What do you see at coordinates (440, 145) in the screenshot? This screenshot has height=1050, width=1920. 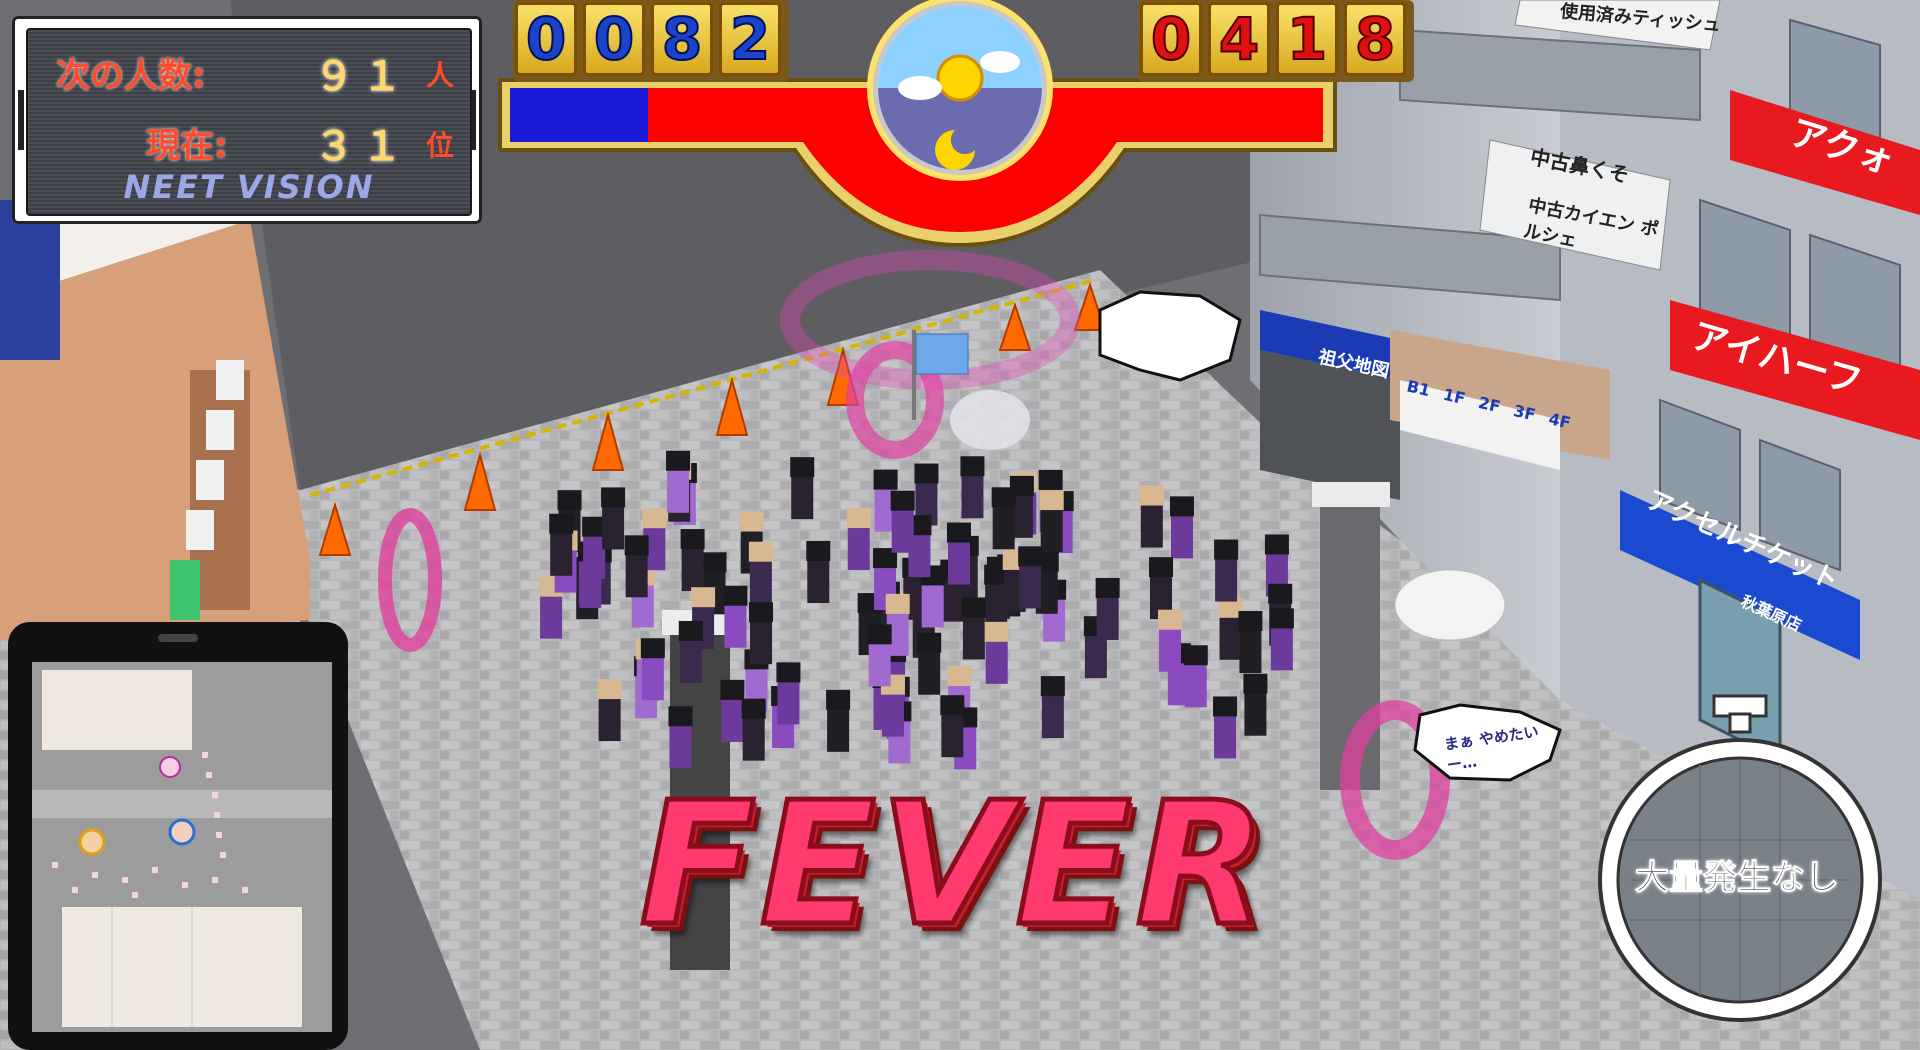 I see `rank-unit: 位` at bounding box center [440, 145].